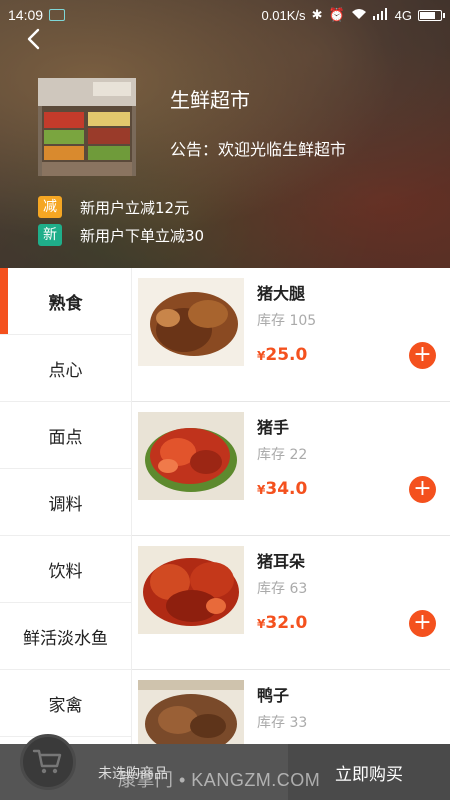  What do you see at coordinates (282, 589) in the screenshot?
I see `product-stock: 库存 63` at bounding box center [282, 589].